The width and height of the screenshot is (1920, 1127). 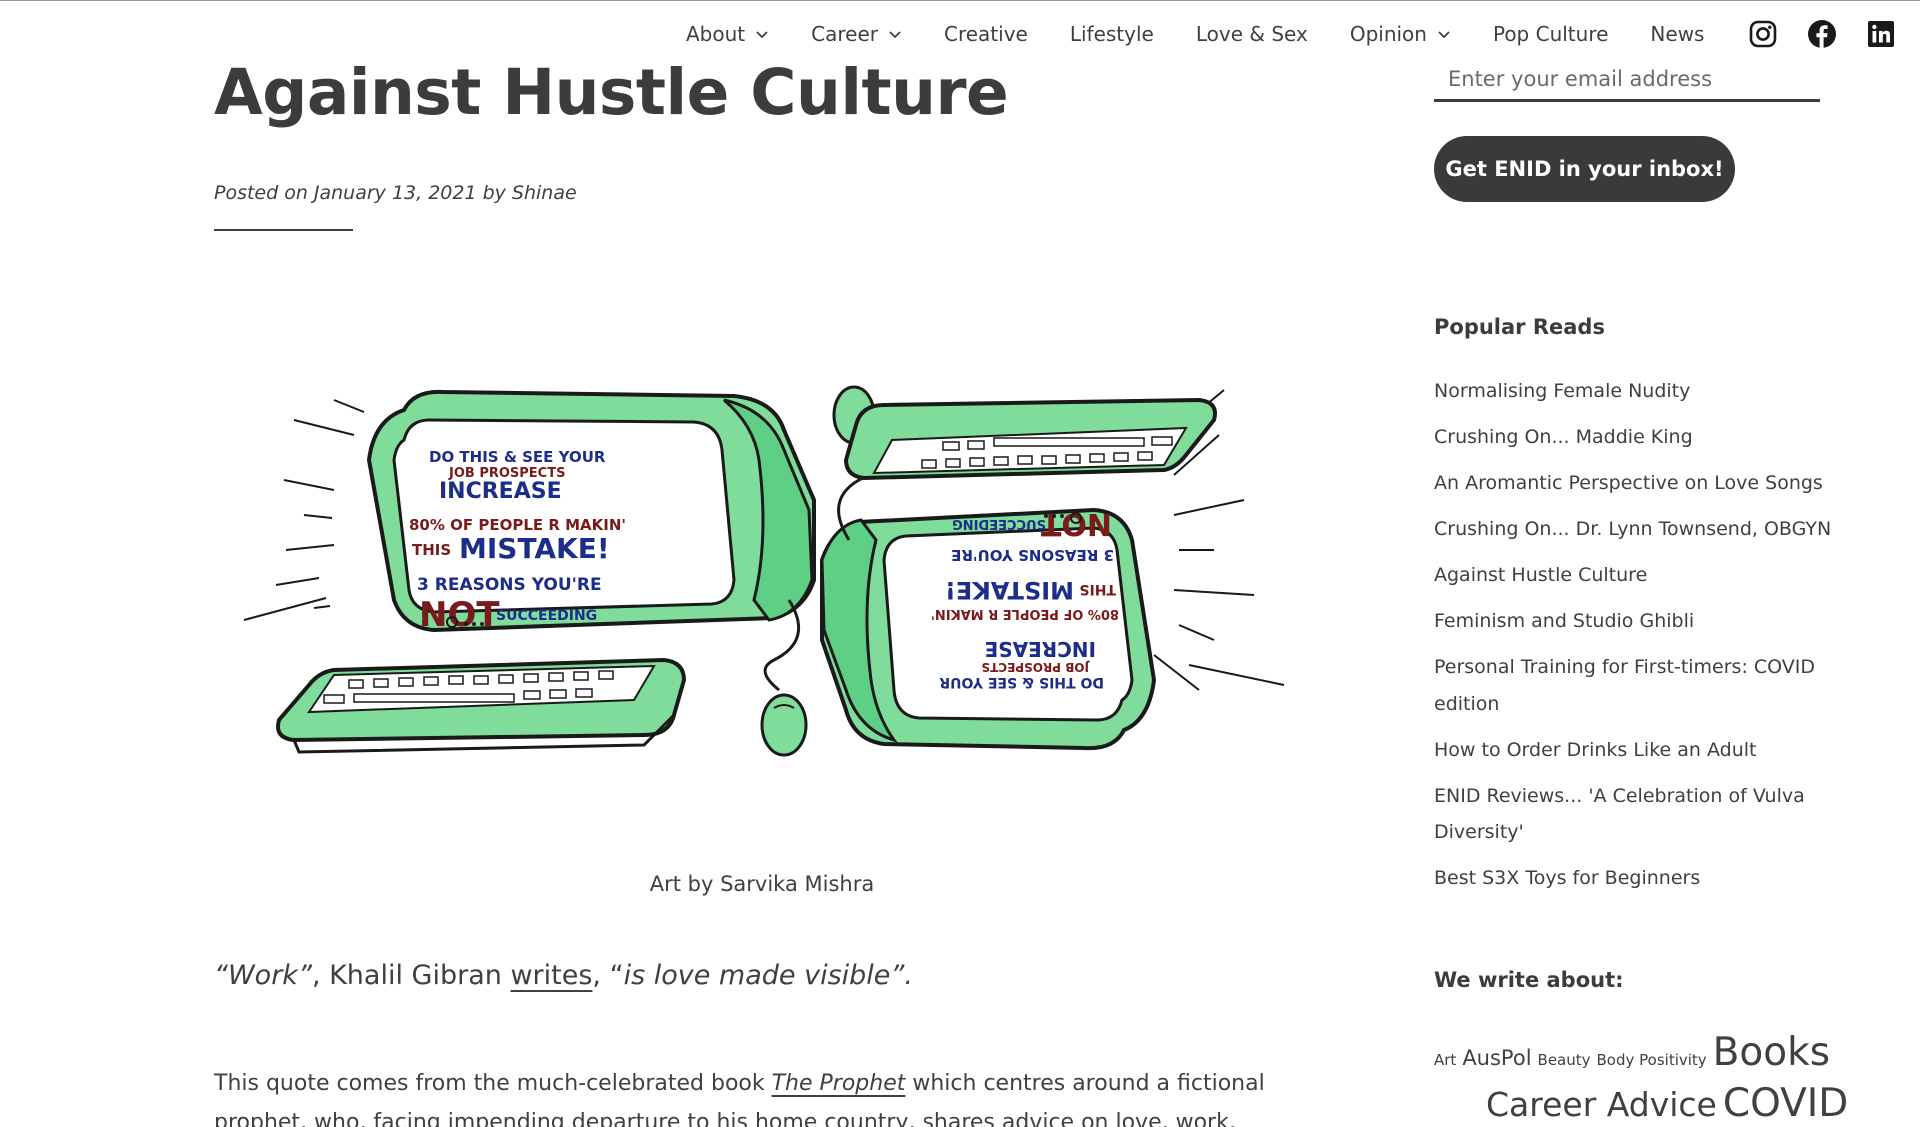 What do you see at coordinates (517, 457) in the screenshot?
I see `screen-text-left: DO THIS & SEE YOUR` at bounding box center [517, 457].